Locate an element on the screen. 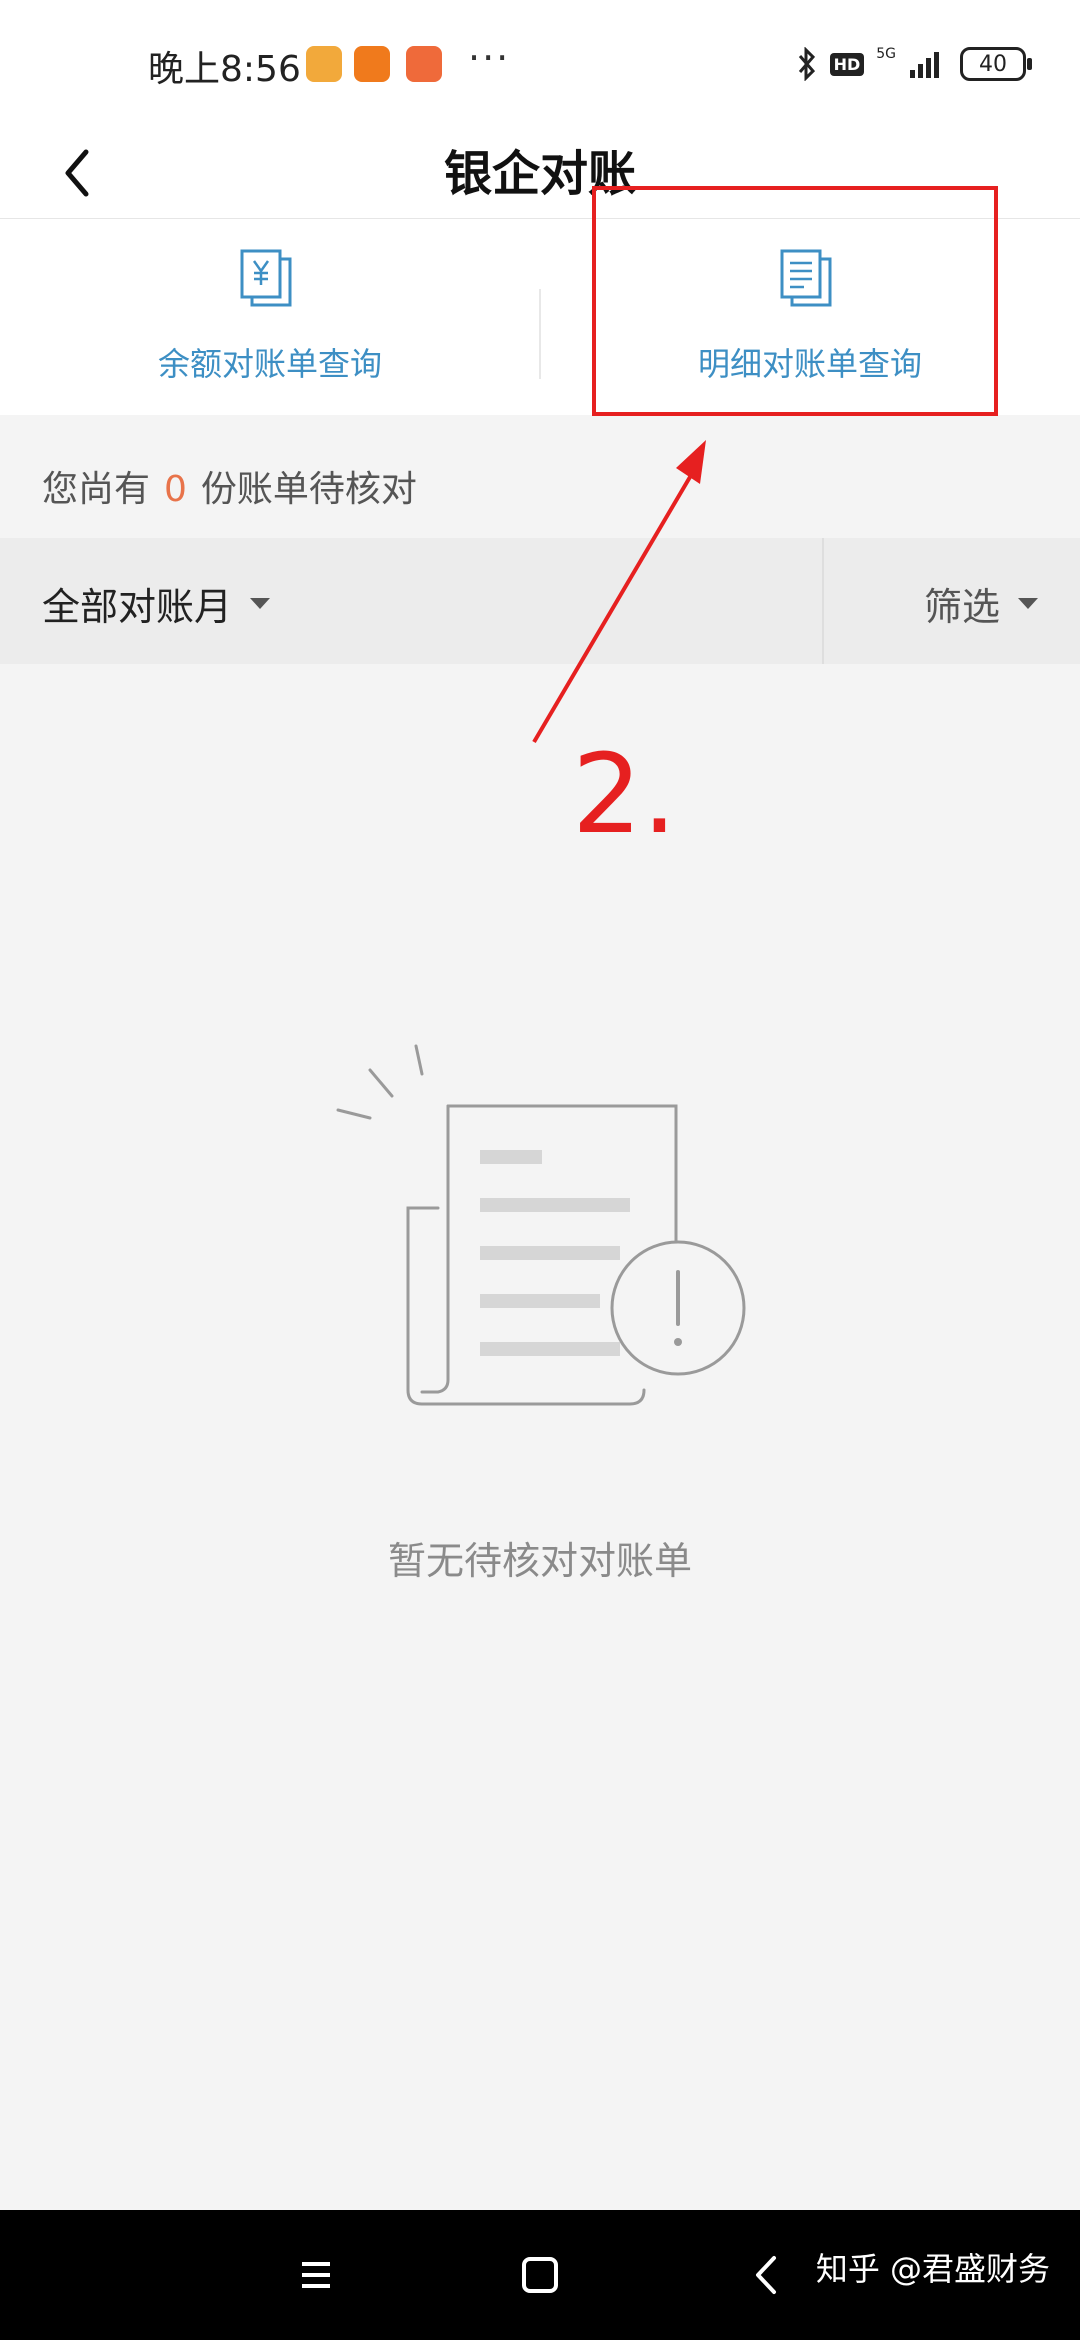 This screenshot has width=1080, height=2340. battery-level: 40 is located at coordinates (993, 64).